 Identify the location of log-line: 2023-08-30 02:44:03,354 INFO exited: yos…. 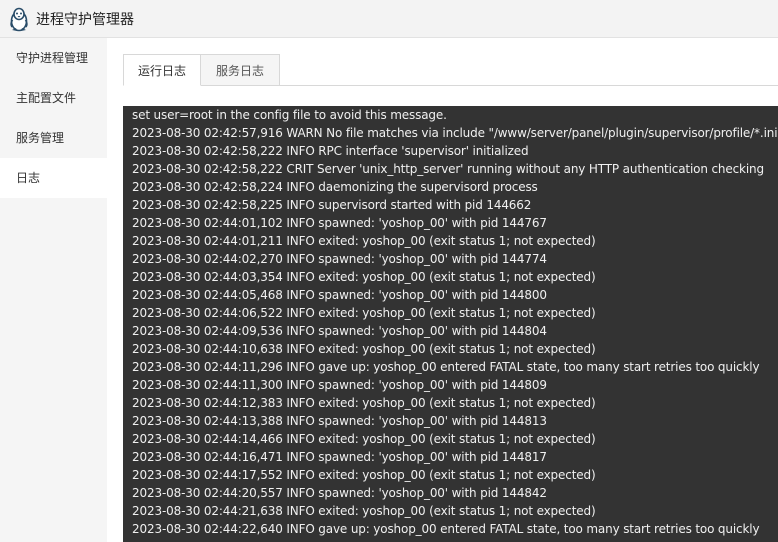
(364, 277).